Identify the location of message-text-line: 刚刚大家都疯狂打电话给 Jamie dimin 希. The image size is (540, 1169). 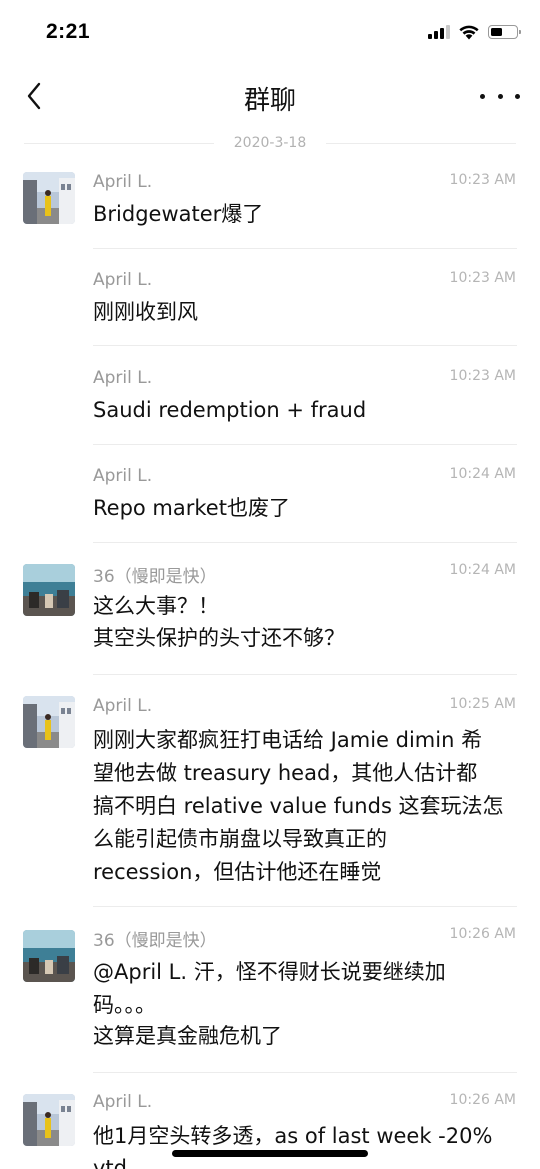
(288, 740).